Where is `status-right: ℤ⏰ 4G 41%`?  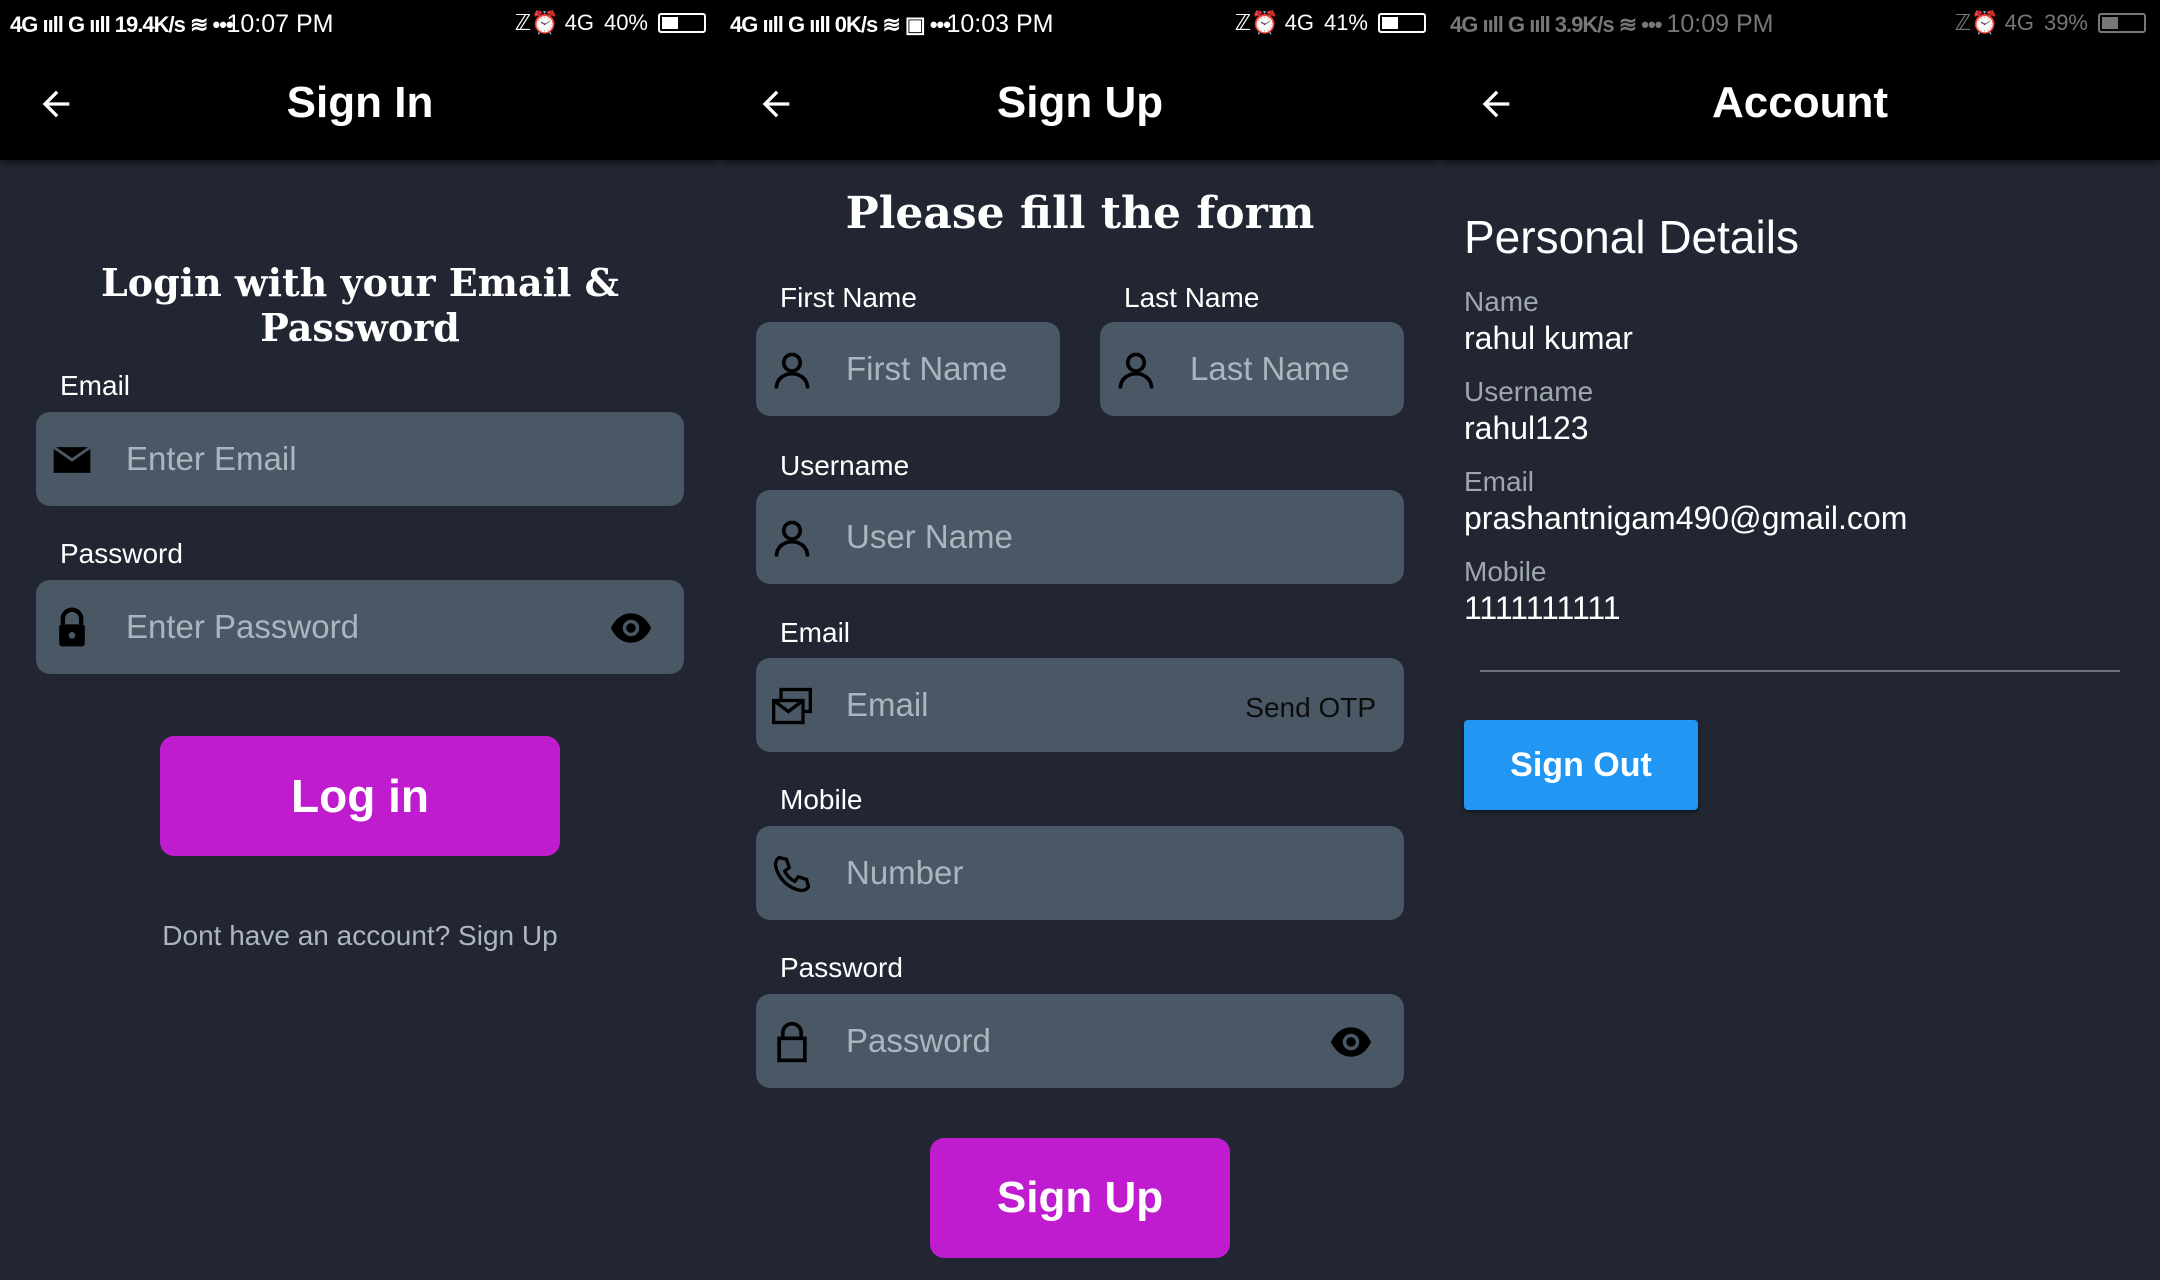
status-right: ℤ⏰ 4G 41% is located at coordinates (1330, 23).